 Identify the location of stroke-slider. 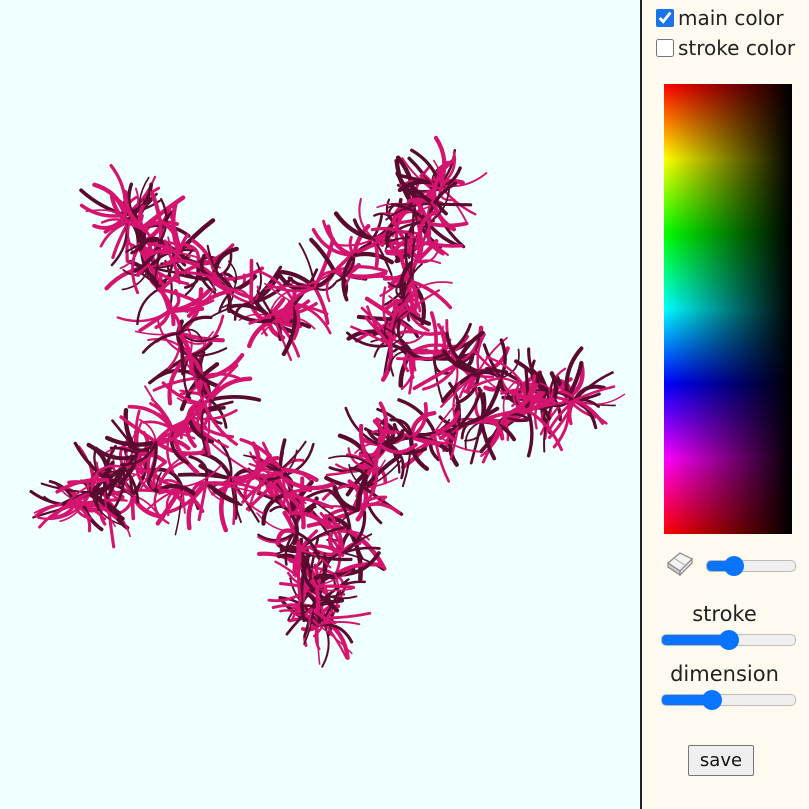
(728, 640).